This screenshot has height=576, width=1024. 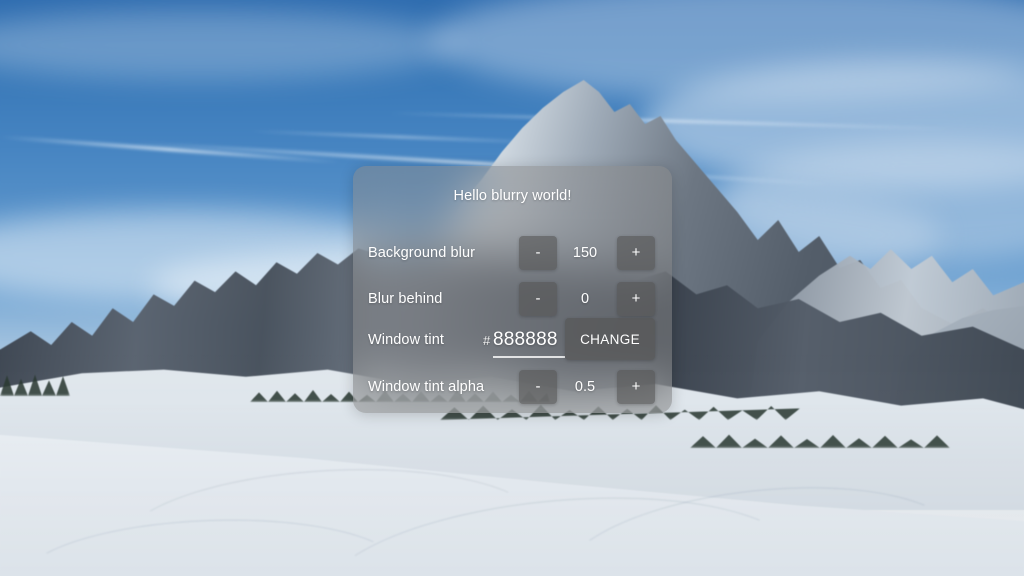 I want to click on window-tint-hex-input, so click(x=529, y=341).